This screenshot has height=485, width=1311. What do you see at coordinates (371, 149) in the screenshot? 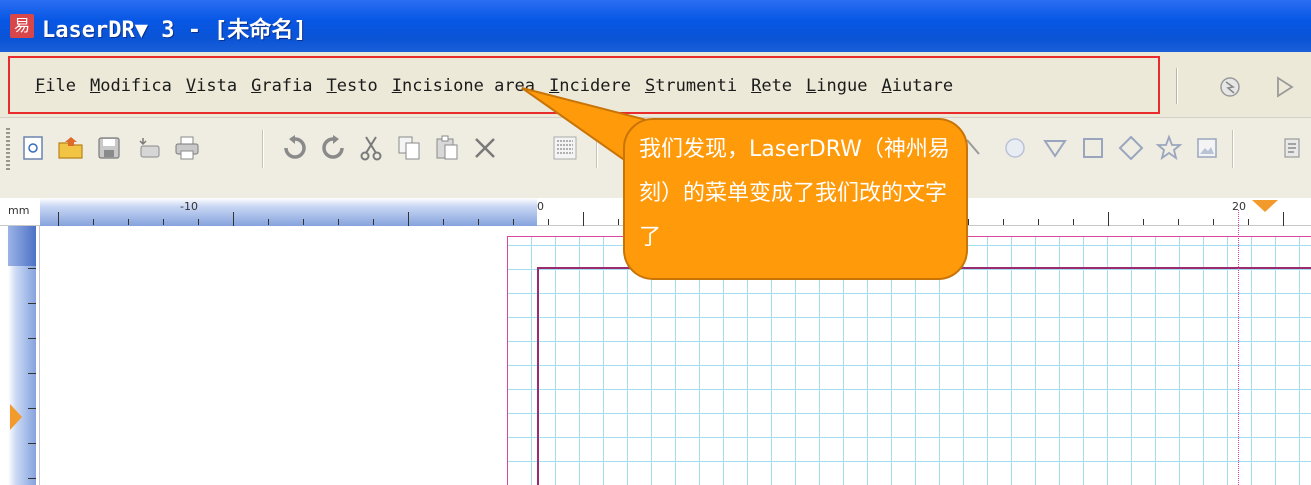
I see `cut-icon` at bounding box center [371, 149].